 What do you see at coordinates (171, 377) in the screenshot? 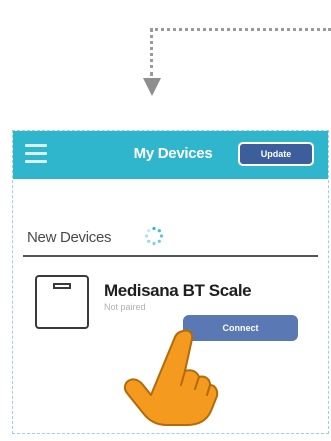
I see `pointing-hand-icon` at bounding box center [171, 377].